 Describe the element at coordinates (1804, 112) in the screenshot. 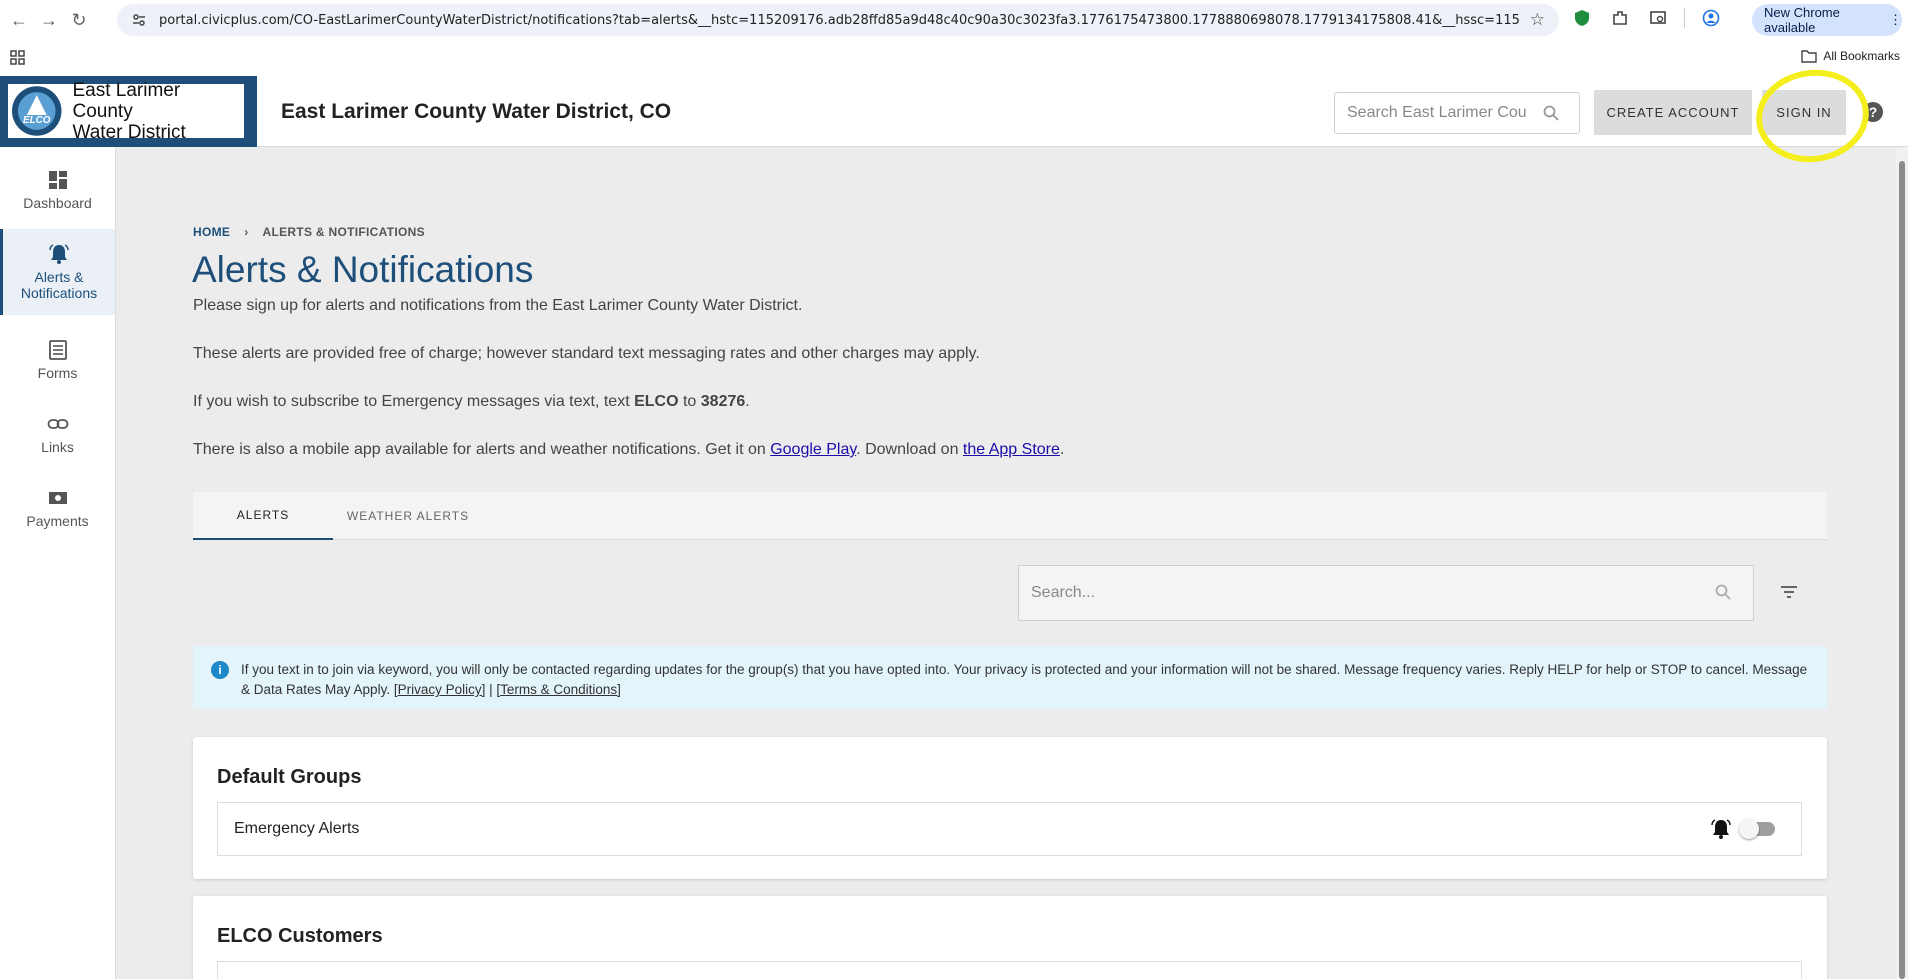

I see `sign-in-button: SIGN IN` at that location.